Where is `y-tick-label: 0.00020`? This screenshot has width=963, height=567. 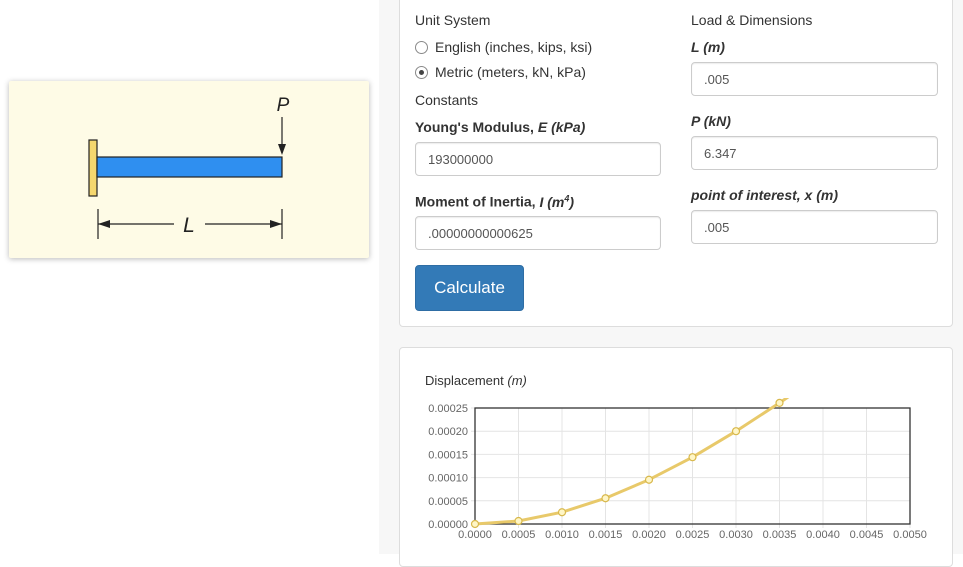 y-tick-label: 0.00020 is located at coordinates (448, 432).